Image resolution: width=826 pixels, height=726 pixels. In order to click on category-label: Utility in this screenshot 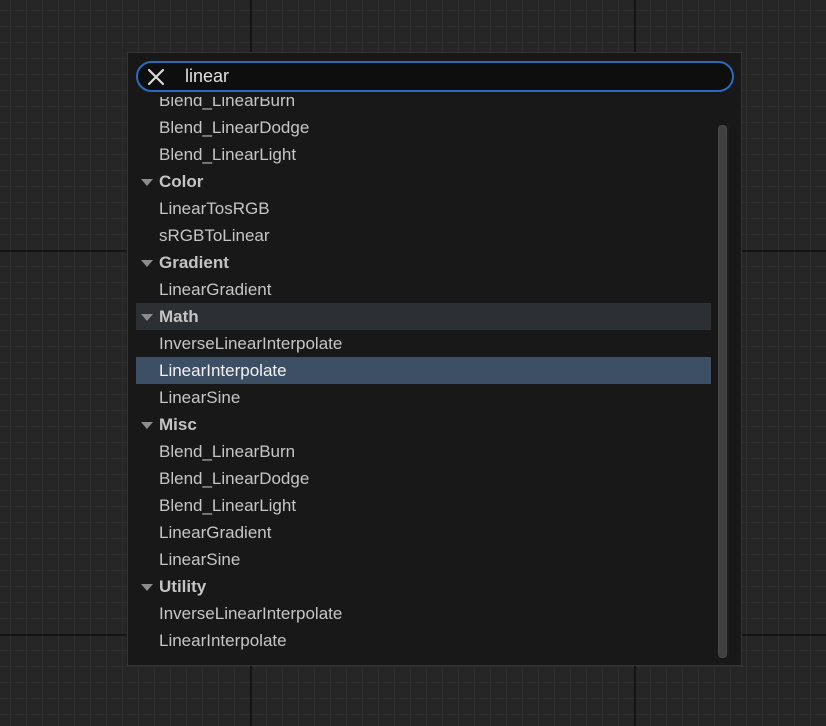, I will do `click(183, 586)`.